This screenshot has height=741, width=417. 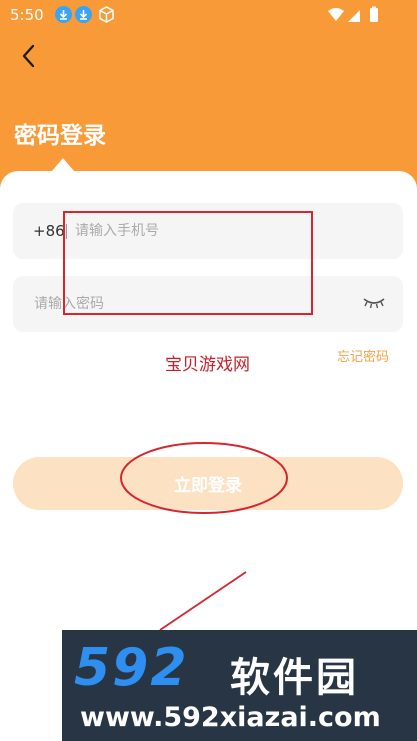 What do you see at coordinates (374, 15) in the screenshot?
I see `battery-icon` at bounding box center [374, 15].